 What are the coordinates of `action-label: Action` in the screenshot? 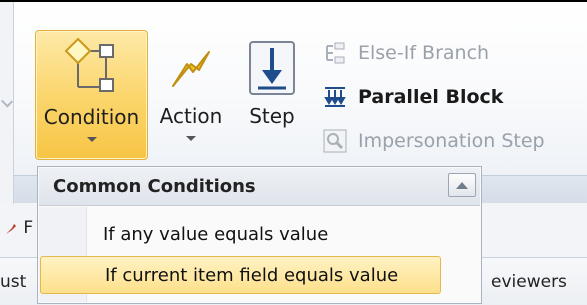 It's located at (191, 116).